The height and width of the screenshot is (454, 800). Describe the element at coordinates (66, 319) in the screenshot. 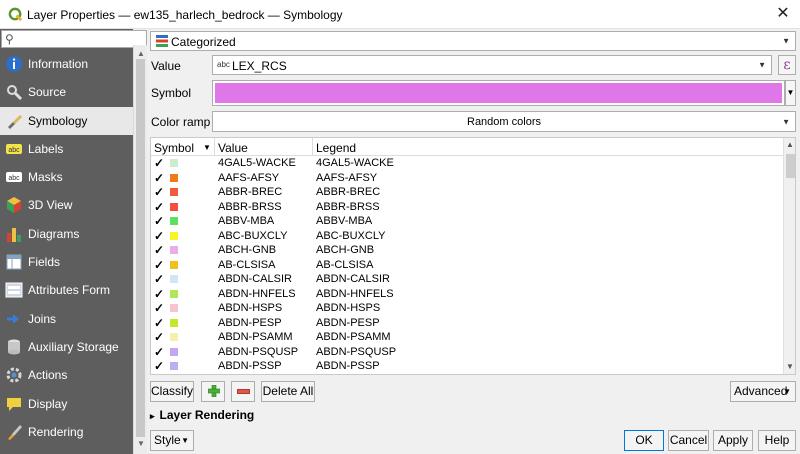

I see `sidebar-item-joins: Joins` at that location.